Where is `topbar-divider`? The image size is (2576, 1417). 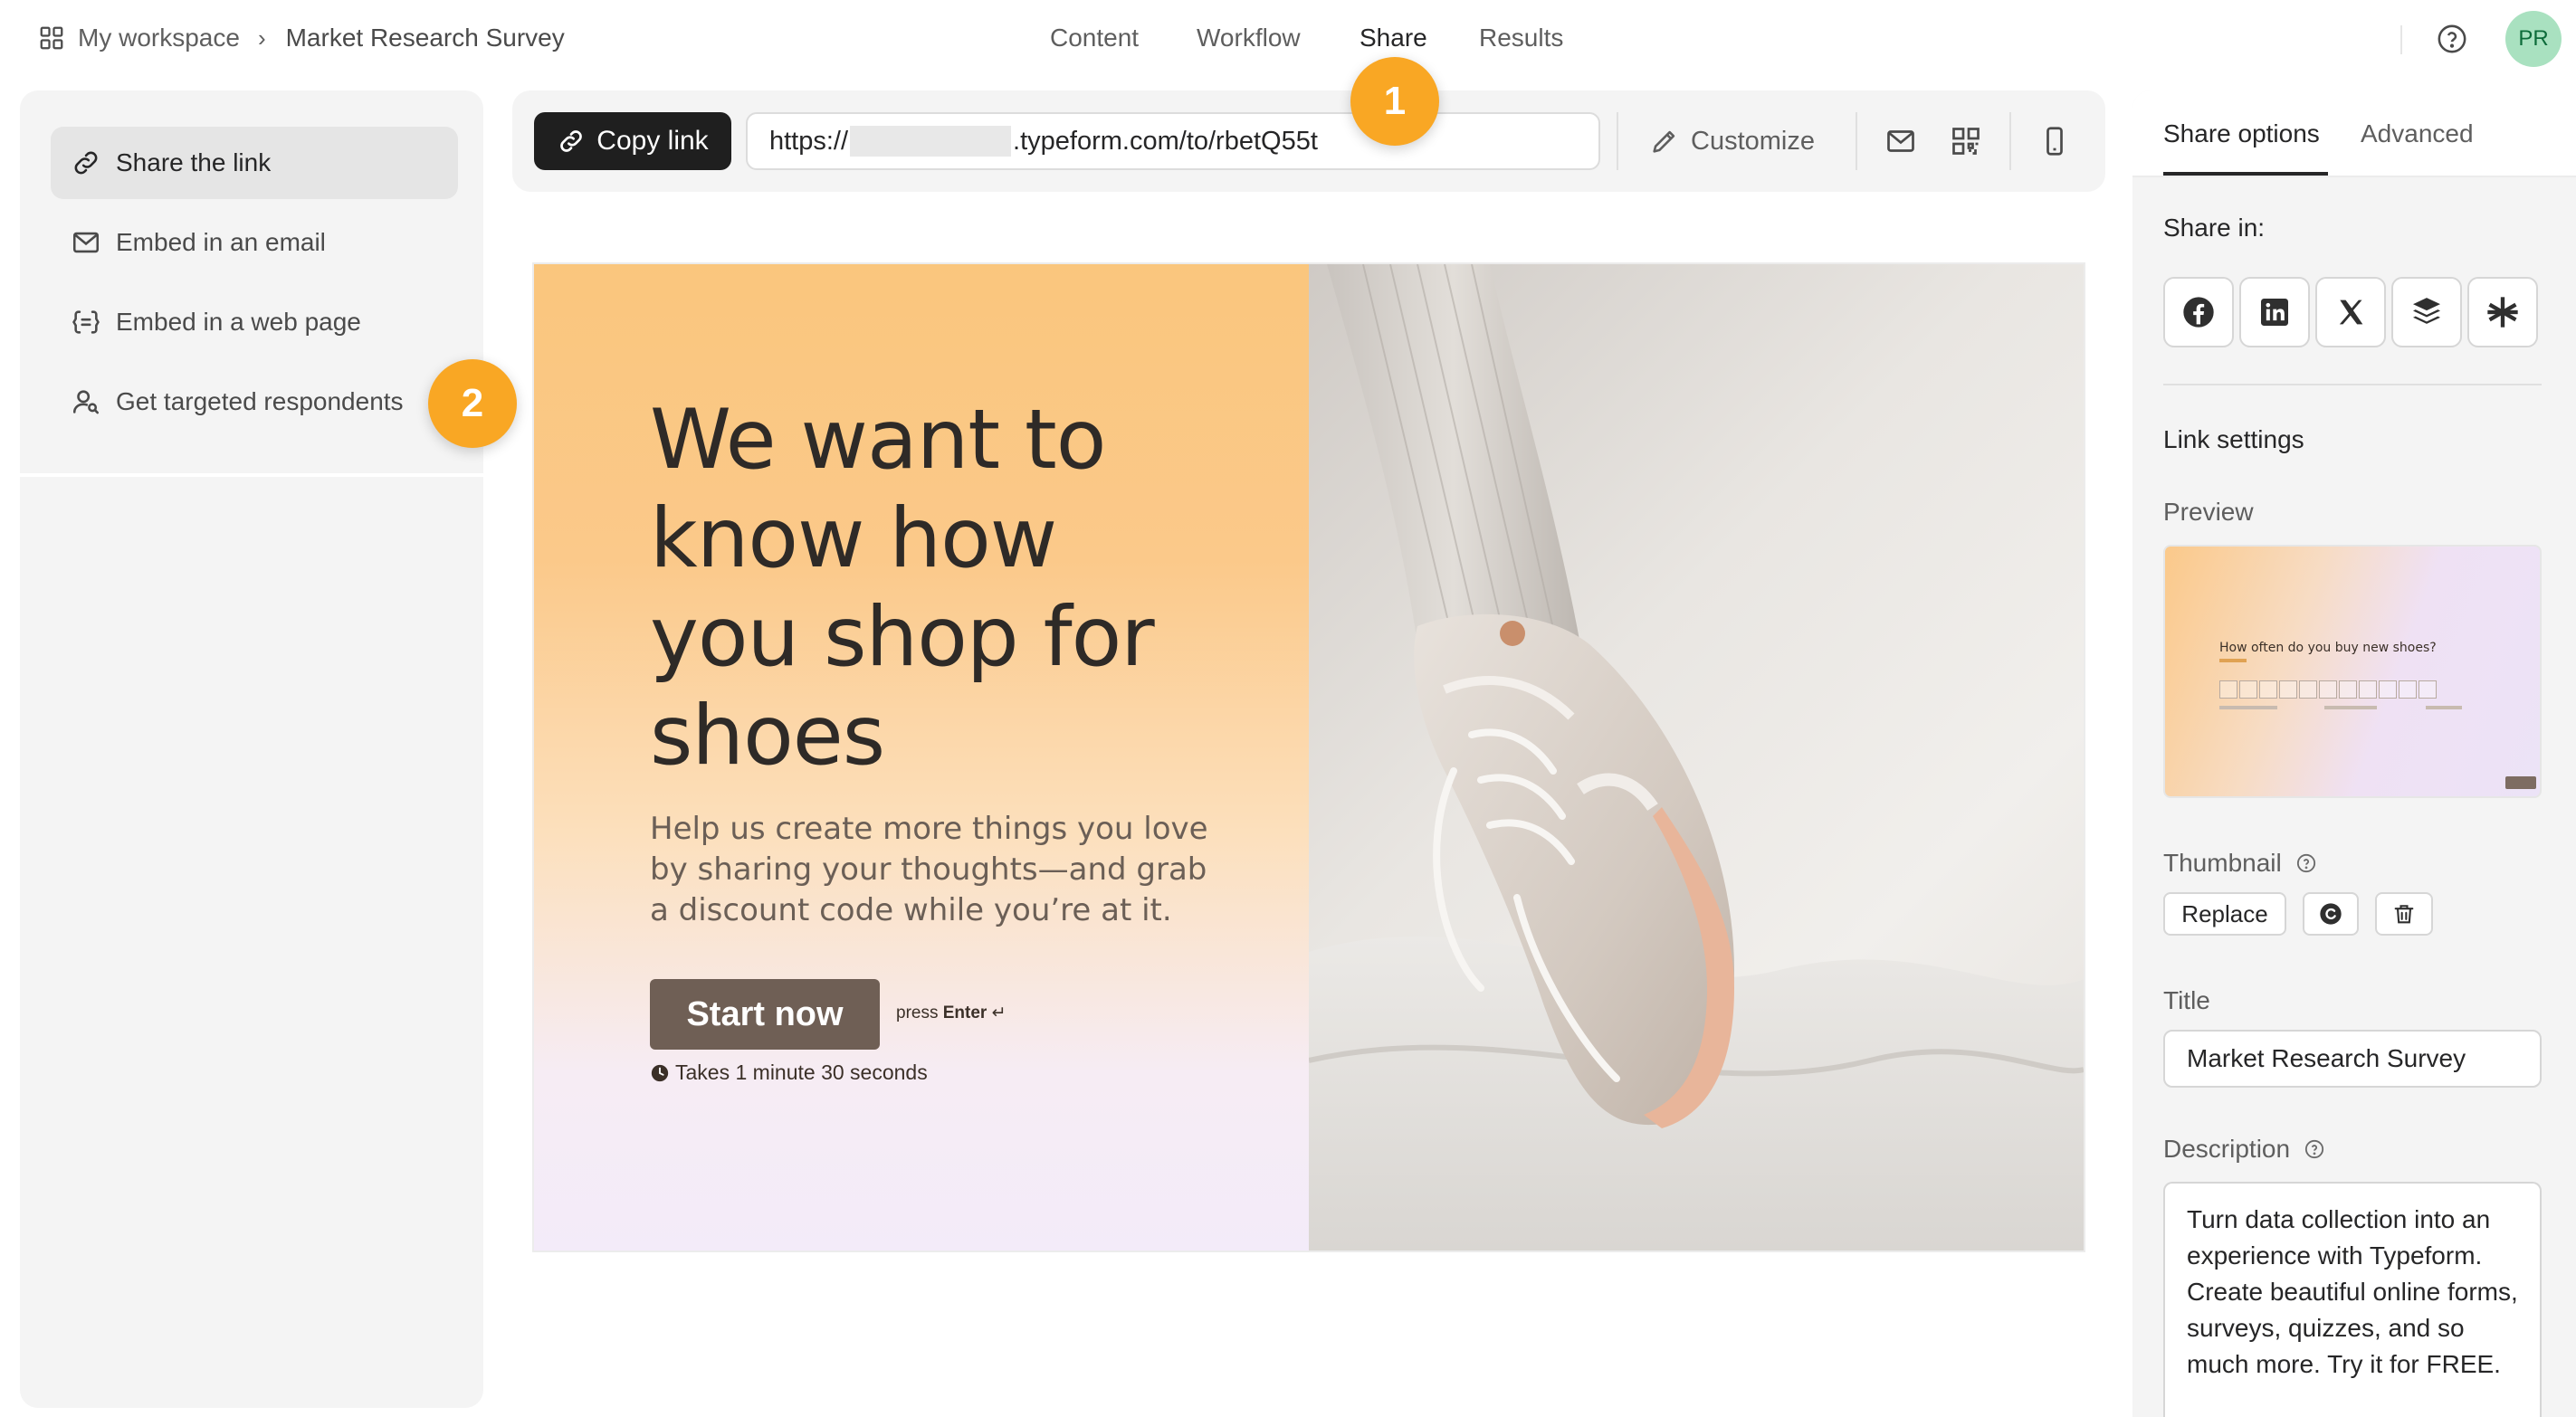 topbar-divider is located at coordinates (2401, 39).